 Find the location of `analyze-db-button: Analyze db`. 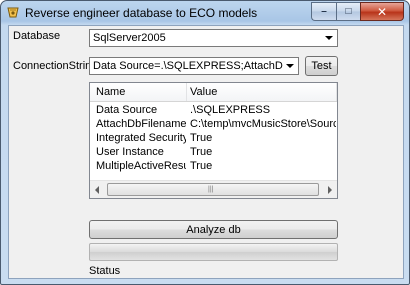

analyze-db-button: Analyze db is located at coordinates (213, 229).